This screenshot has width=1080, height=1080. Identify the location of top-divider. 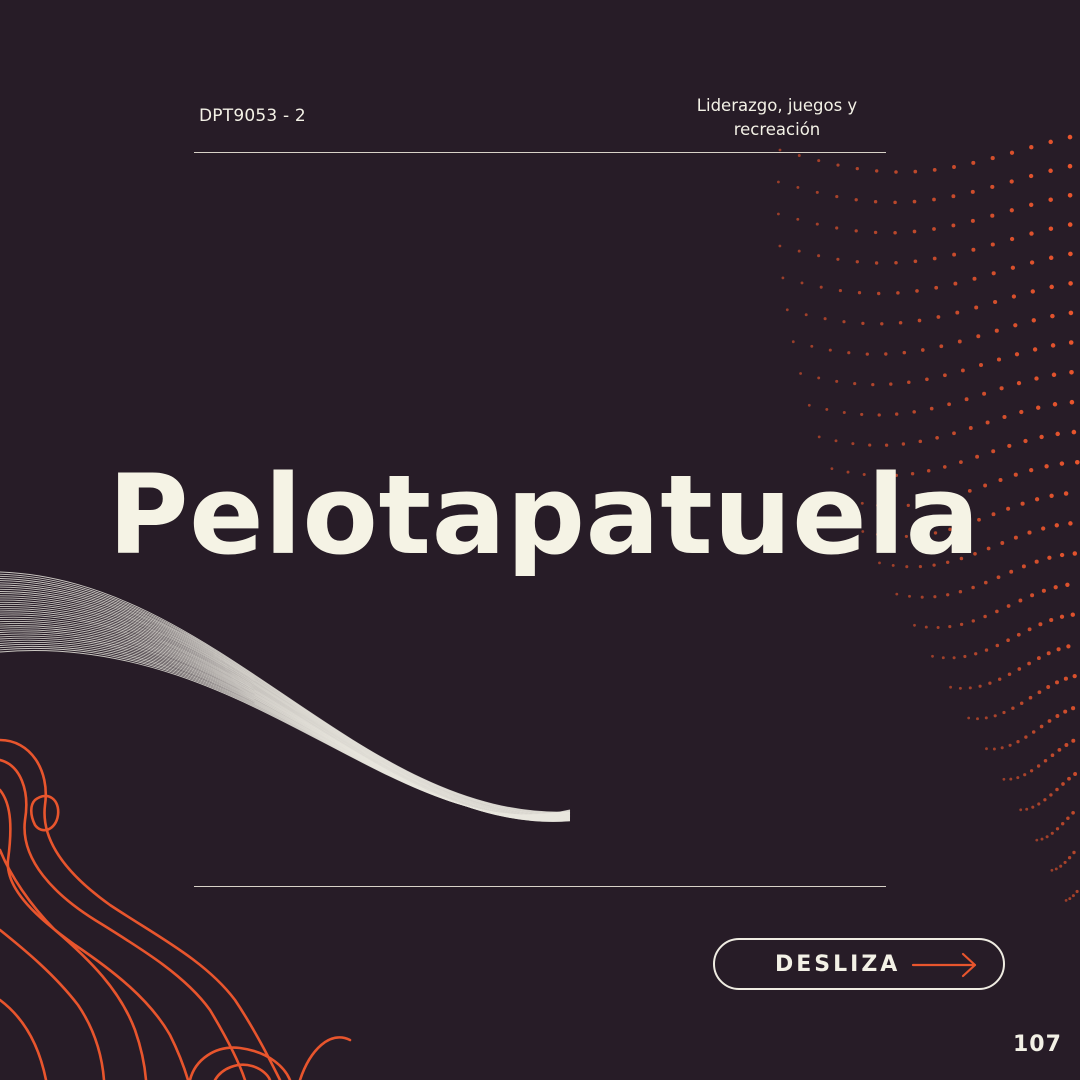
(540, 152).